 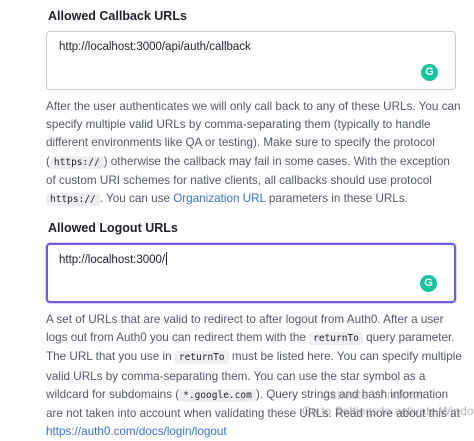 What do you see at coordinates (338, 199) in the screenshot?
I see `help-text: parameters in these URLs.` at bounding box center [338, 199].